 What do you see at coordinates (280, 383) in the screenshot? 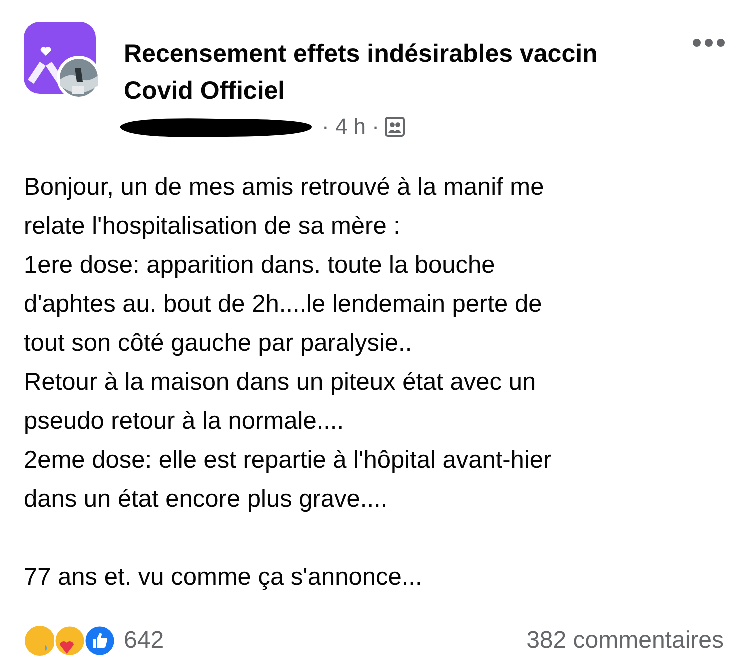
I see `post-text-line: Retour à la maison dans un piteux état avec un` at bounding box center [280, 383].